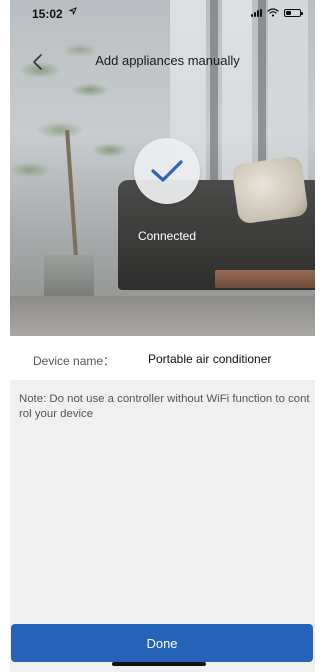  What do you see at coordinates (74, 361) in the screenshot?
I see `device-name-label: Device name：` at bounding box center [74, 361].